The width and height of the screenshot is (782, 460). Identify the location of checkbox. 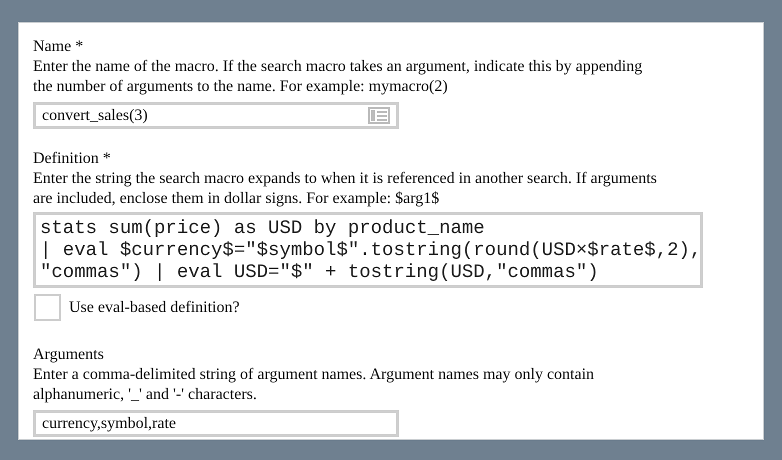
(47, 307).